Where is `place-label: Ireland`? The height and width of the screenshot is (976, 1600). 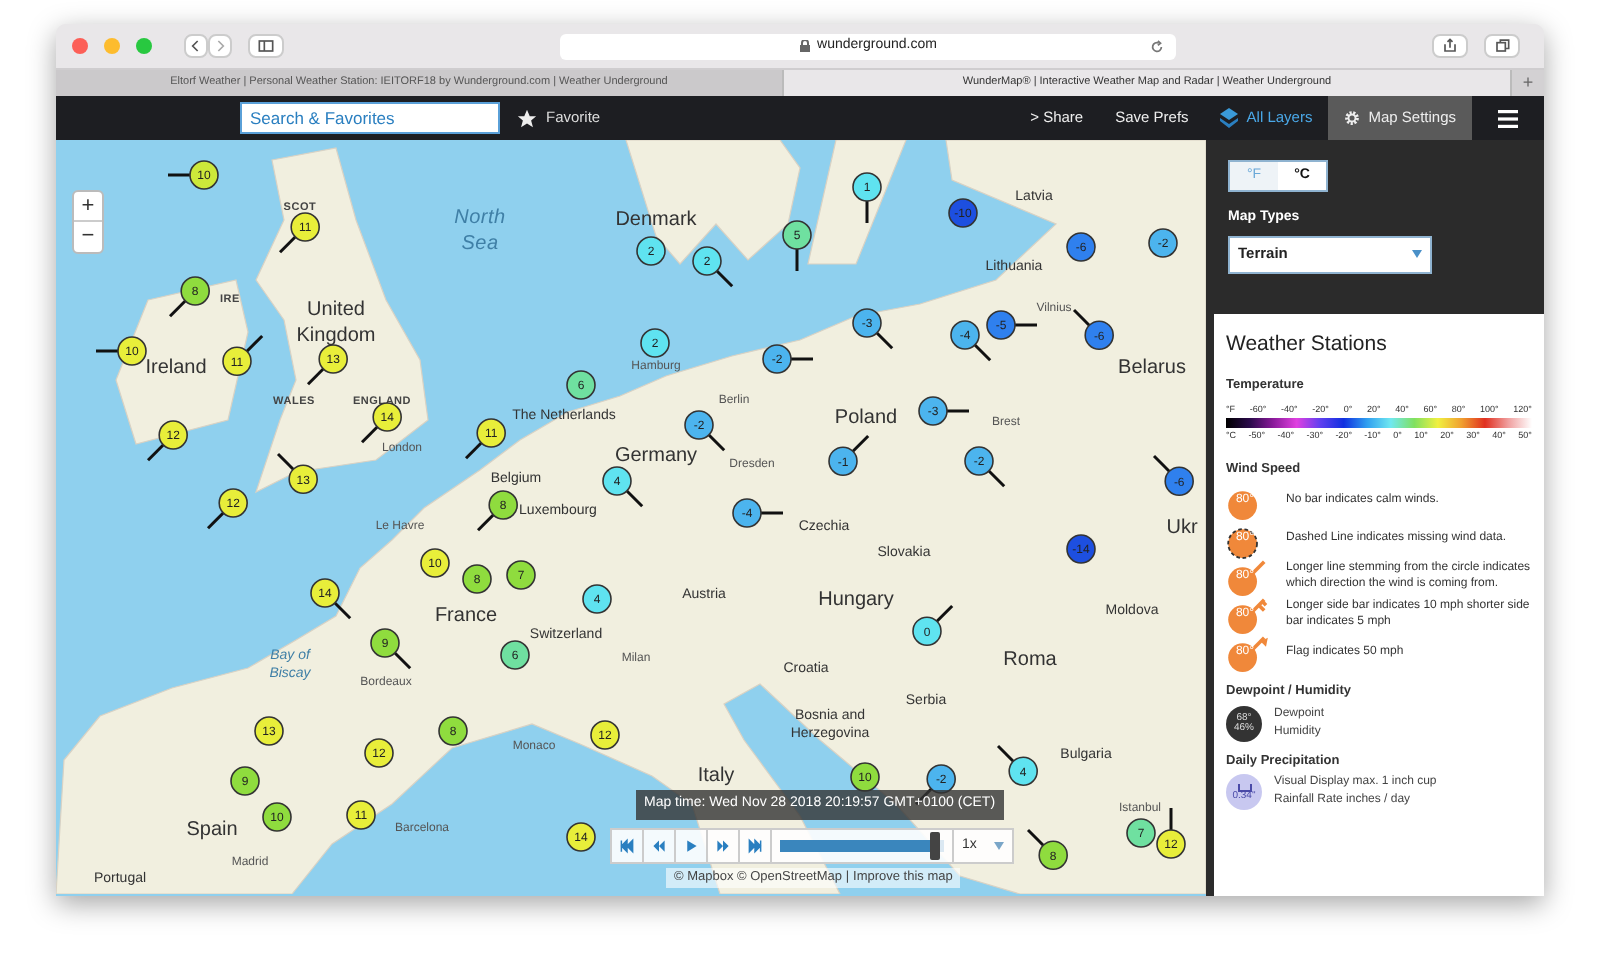 place-label: Ireland is located at coordinates (176, 369).